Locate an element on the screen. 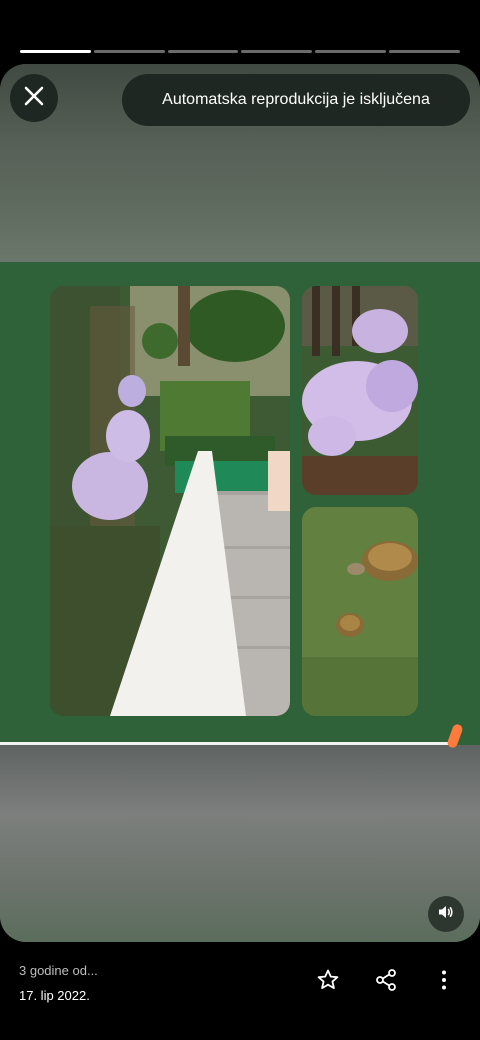 The width and height of the screenshot is (480, 1040). more-vertical-icon is located at coordinates (444, 982).